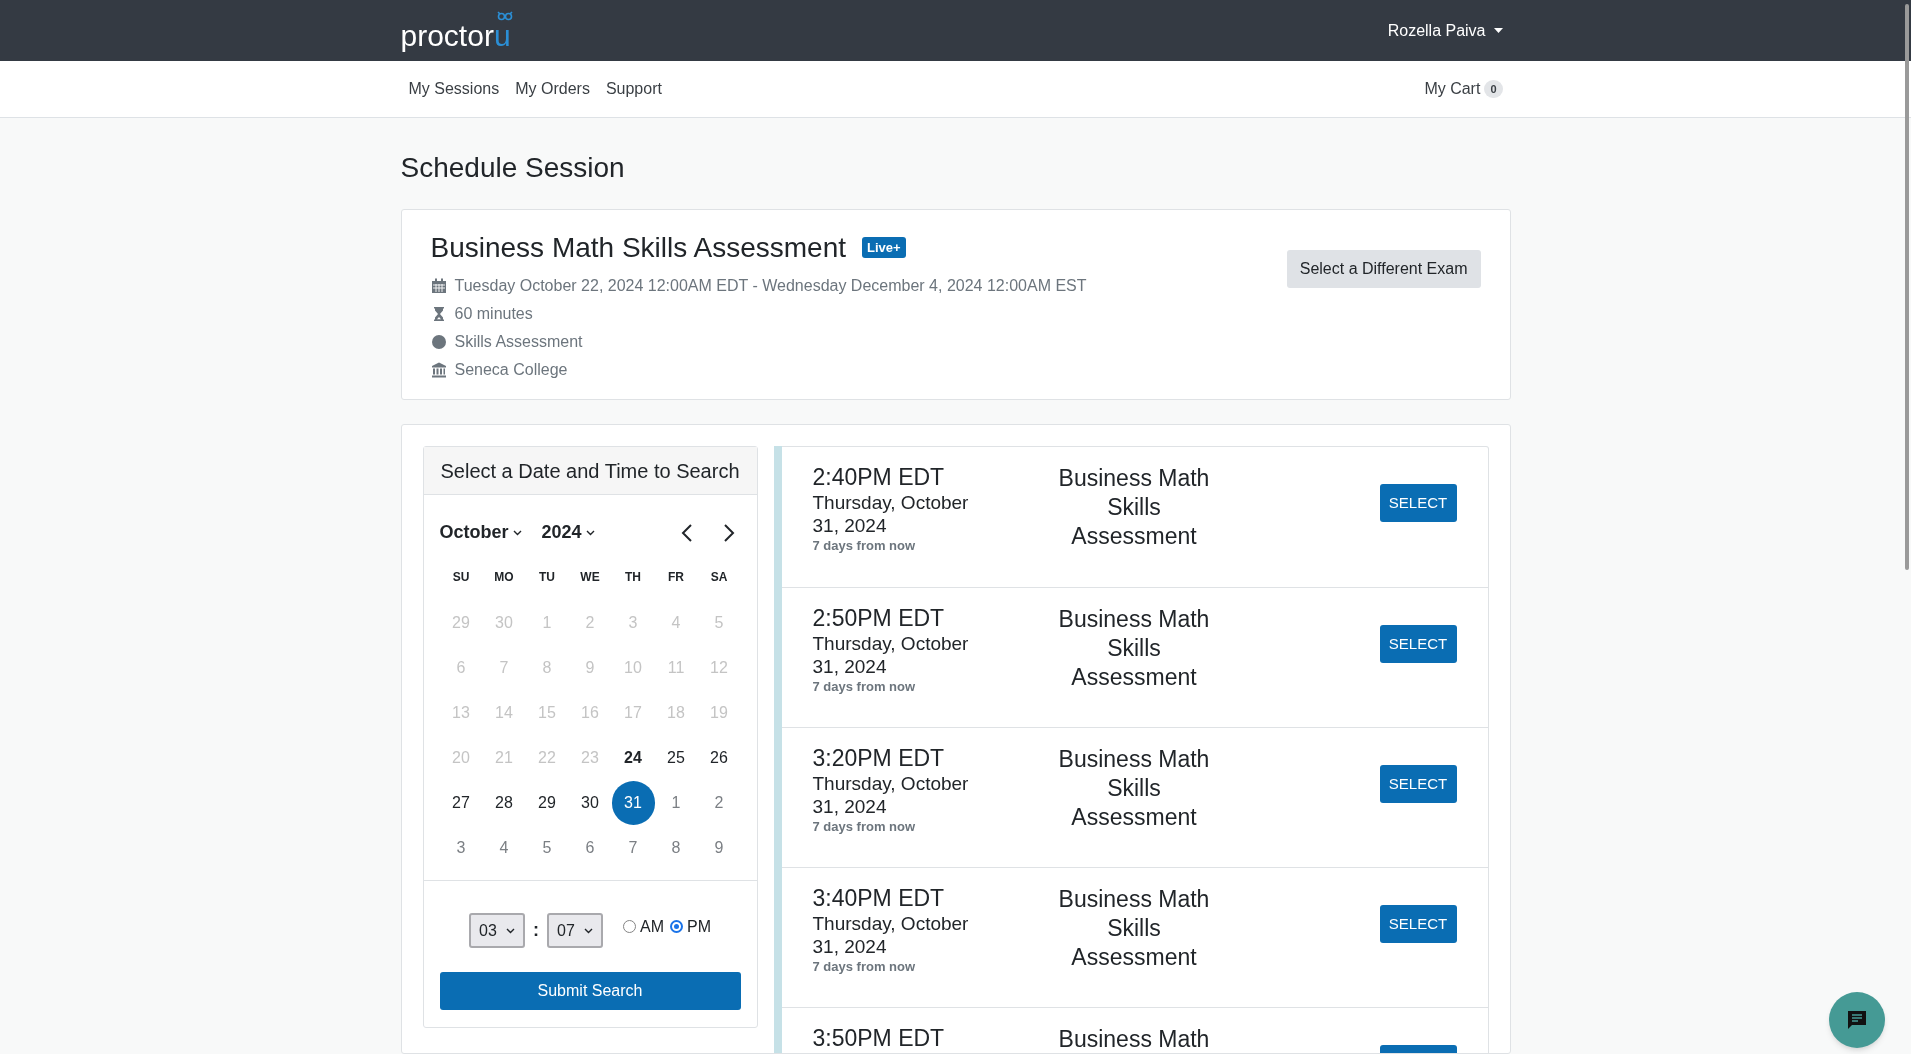 This screenshot has width=1911, height=1054. What do you see at coordinates (504, 802) in the screenshot?
I see `calendar-day: 28` at bounding box center [504, 802].